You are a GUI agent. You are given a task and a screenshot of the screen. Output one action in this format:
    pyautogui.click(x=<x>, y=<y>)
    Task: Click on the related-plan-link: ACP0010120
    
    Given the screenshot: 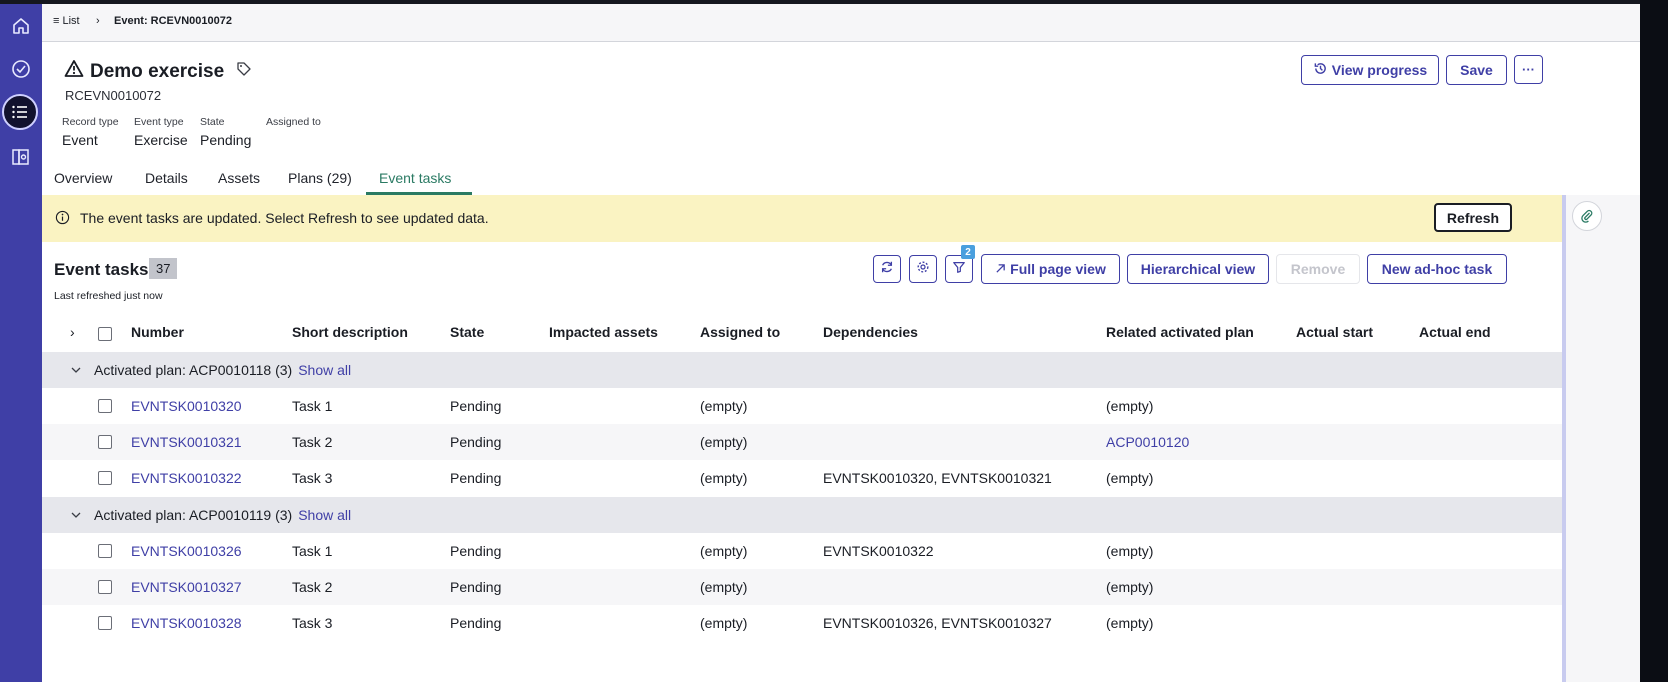 What is the action you would take?
    pyautogui.click(x=1147, y=442)
    